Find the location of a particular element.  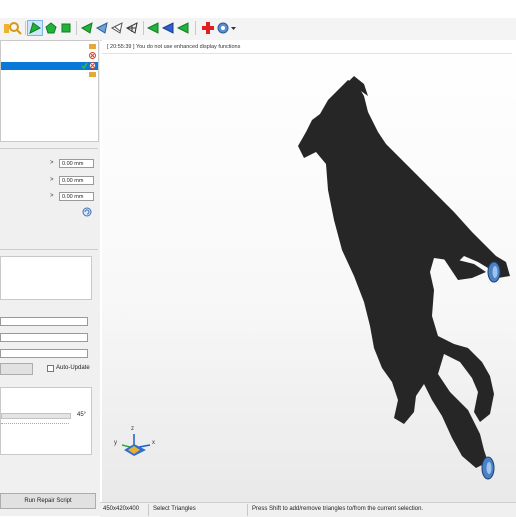

auto-update-label: Auto-Update is located at coordinates (73, 368).